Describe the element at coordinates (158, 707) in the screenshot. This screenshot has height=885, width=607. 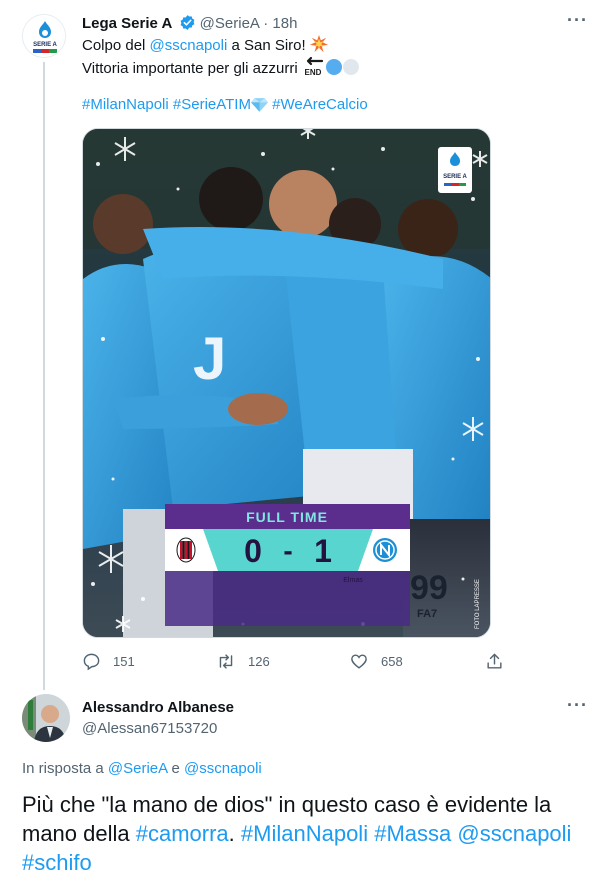
I see `reply-author-name: Alessandro Albanese` at that location.